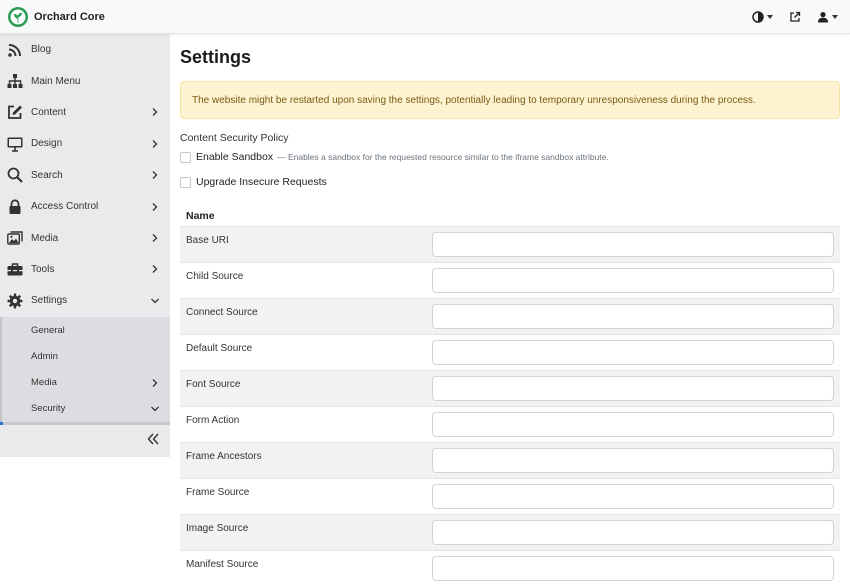 Image resolution: width=850 pixels, height=586 pixels. Describe the element at coordinates (224, 456) in the screenshot. I see `row-label: Frame Ancestors` at that location.